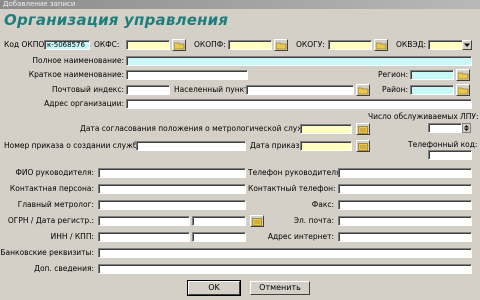  What do you see at coordinates (300, 236) in the screenshot?
I see `website-label: Адрес интернет:` at bounding box center [300, 236].